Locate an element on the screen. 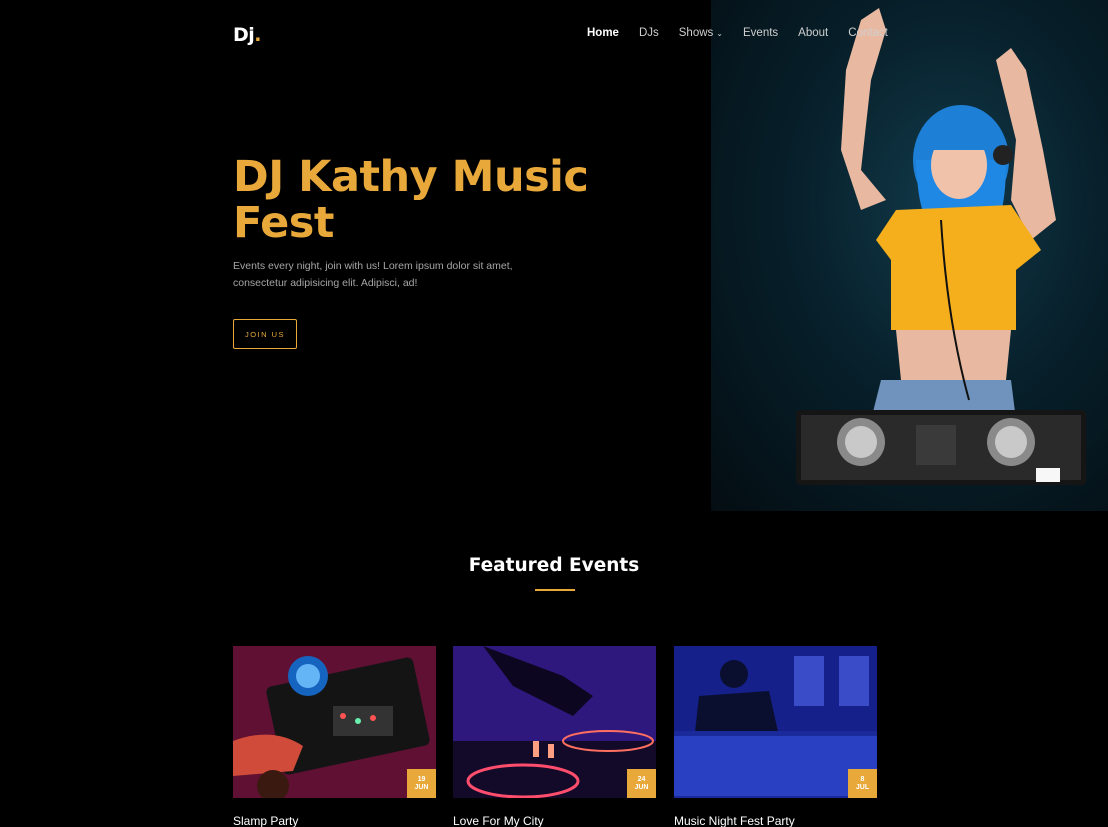  hero-title: DJ Kathy Music Fest is located at coordinates (411, 200).